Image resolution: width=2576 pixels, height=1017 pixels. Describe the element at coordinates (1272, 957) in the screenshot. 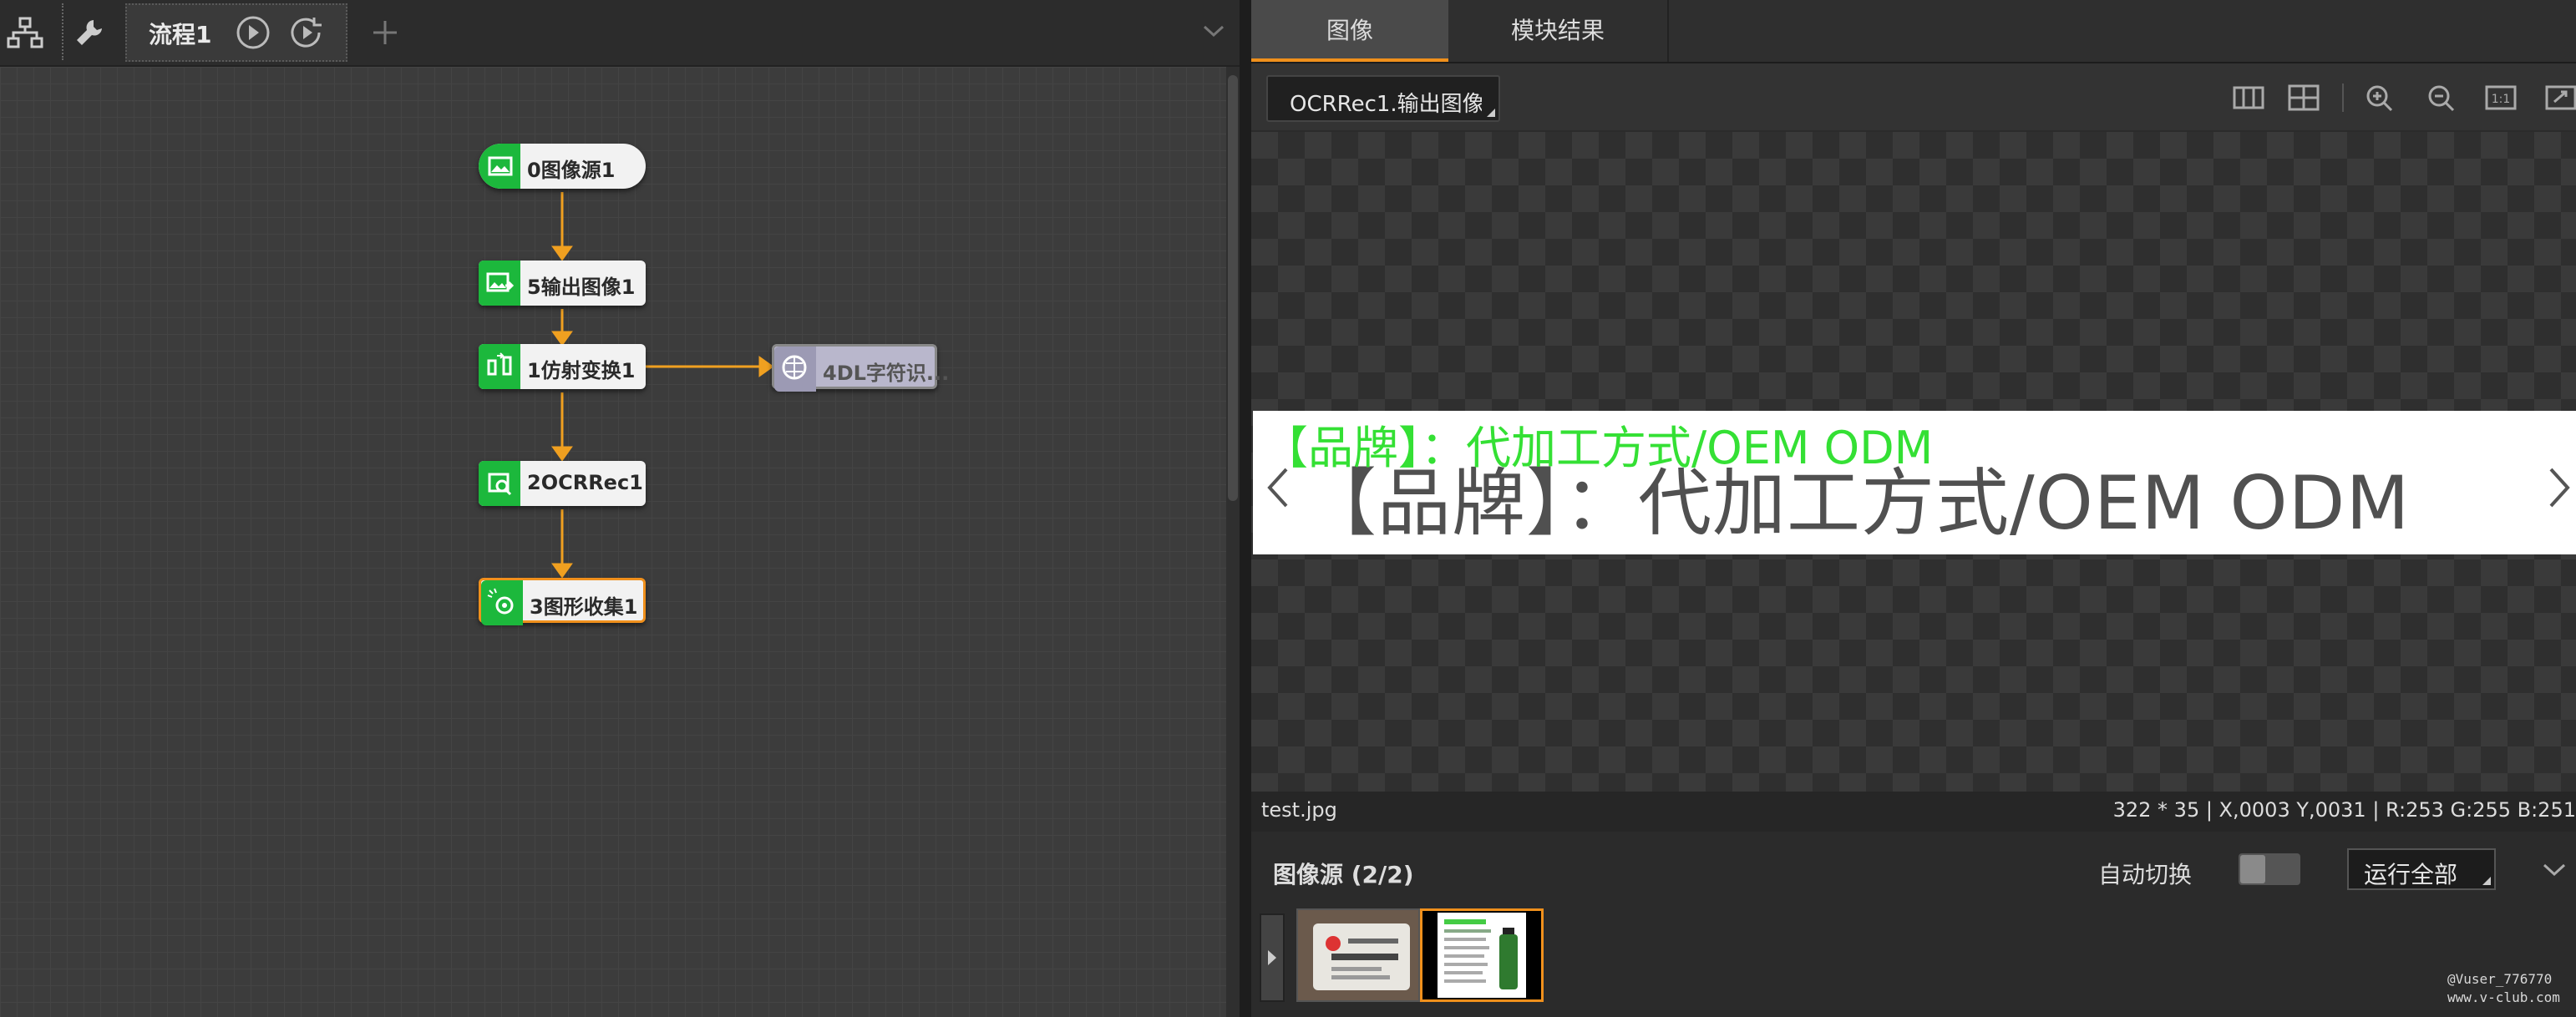

I see `strip-expand-button` at that location.